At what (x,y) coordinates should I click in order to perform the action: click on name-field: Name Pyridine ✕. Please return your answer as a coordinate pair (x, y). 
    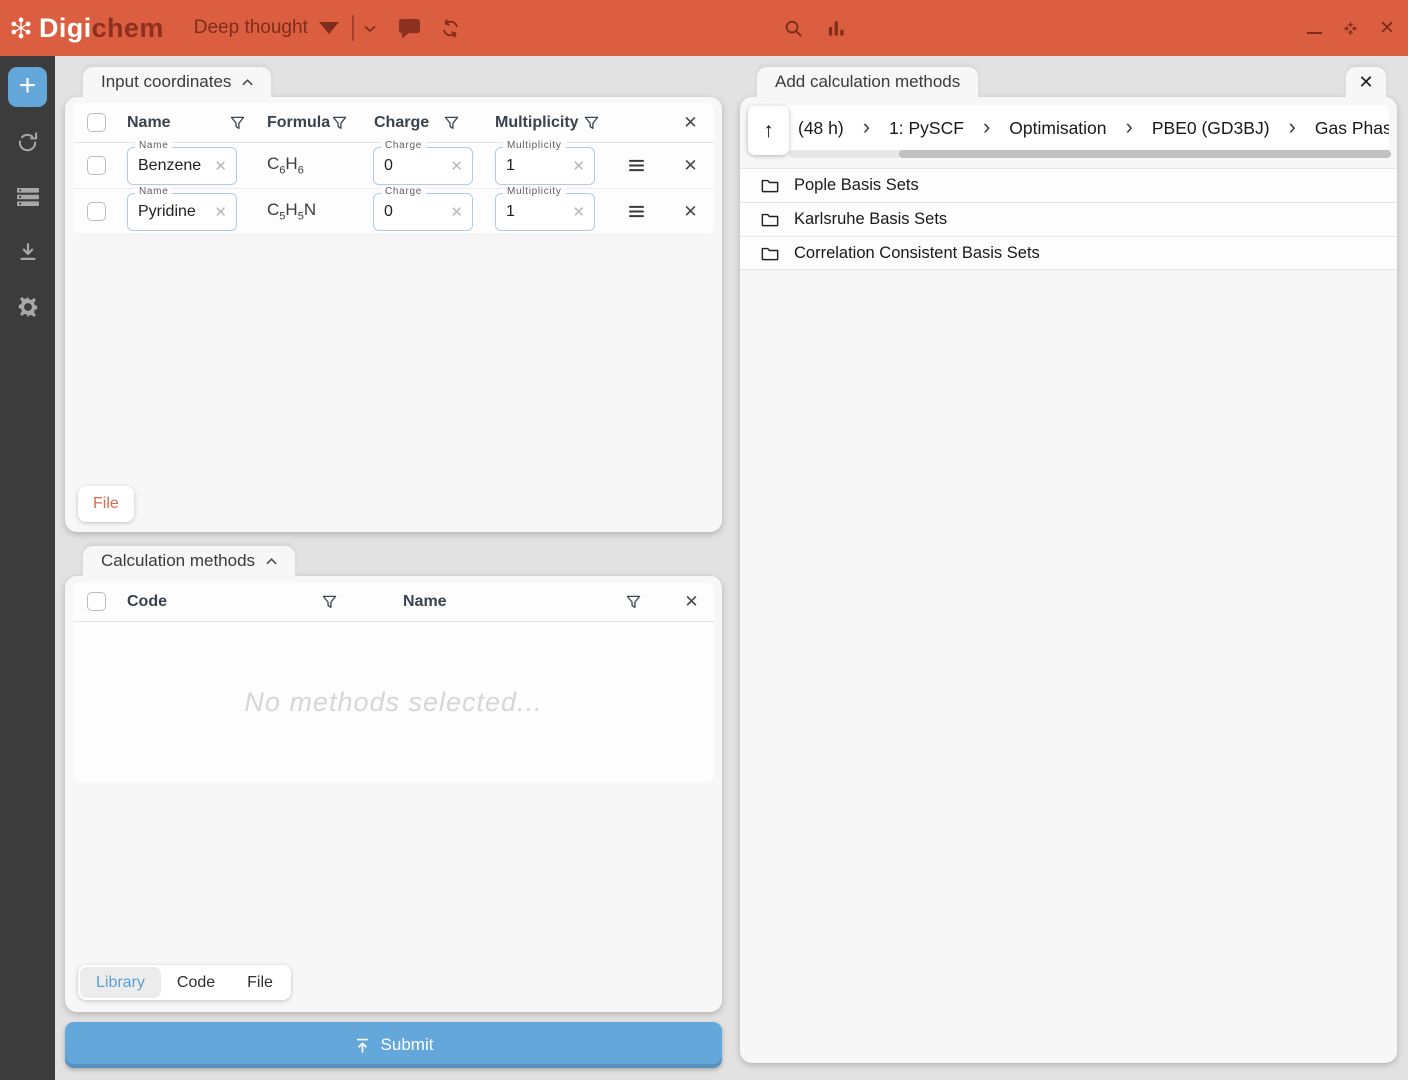
    Looking at the image, I should click on (182, 208).